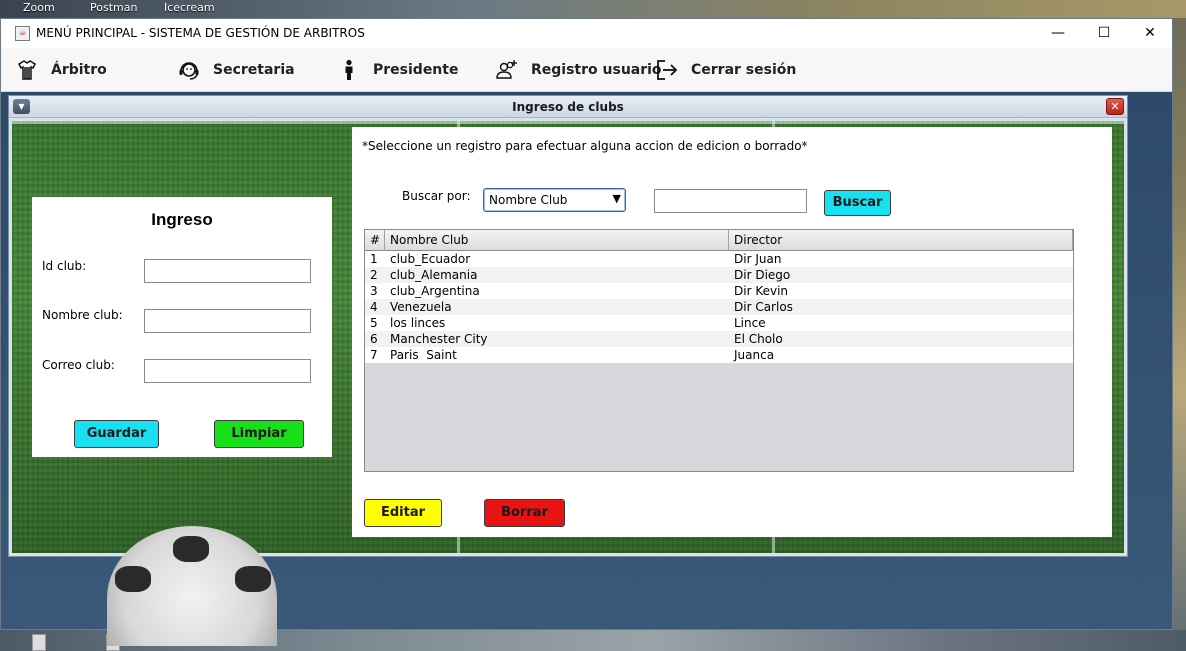 Image resolution: width=1186 pixels, height=651 pixels. What do you see at coordinates (182, 219) in the screenshot?
I see `form-heading: Ingreso` at bounding box center [182, 219].